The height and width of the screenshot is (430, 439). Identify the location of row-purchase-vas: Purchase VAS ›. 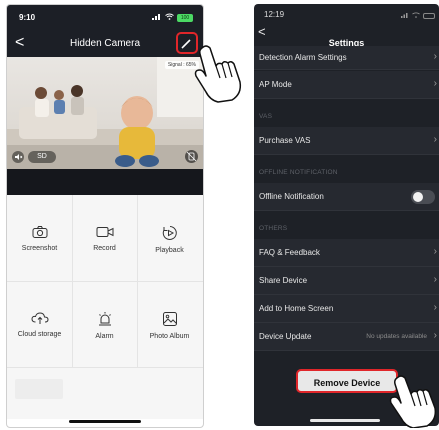
(346, 141).